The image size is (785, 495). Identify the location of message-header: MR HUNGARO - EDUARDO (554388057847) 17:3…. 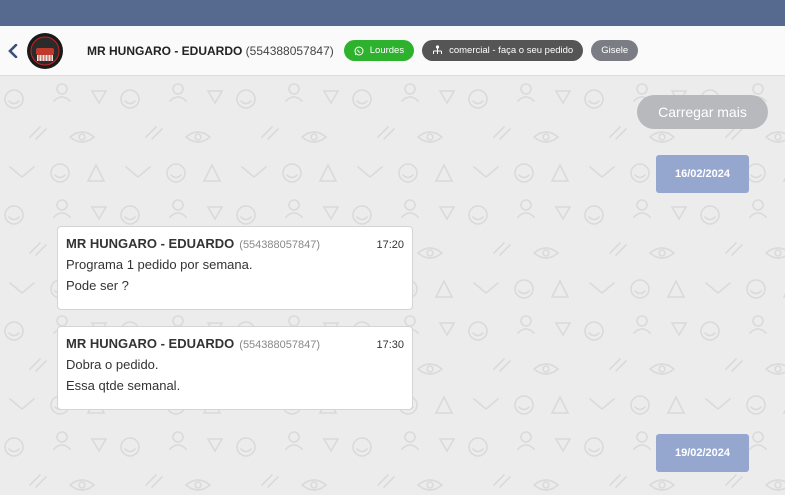
(235, 343).